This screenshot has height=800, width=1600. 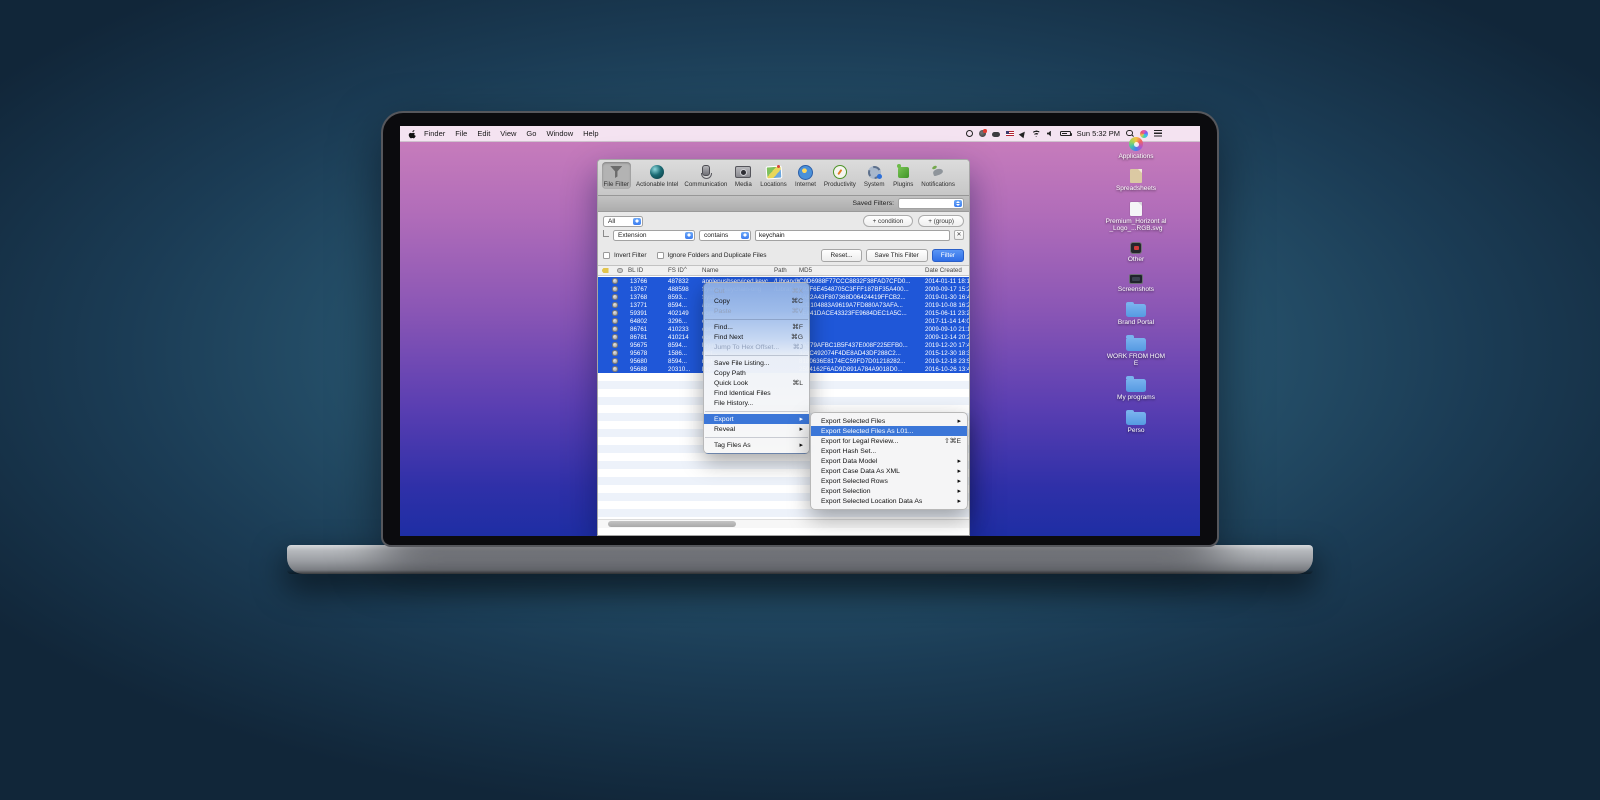 What do you see at coordinates (969, 133) in the screenshot?
I see `browser-circle-icon` at bounding box center [969, 133].